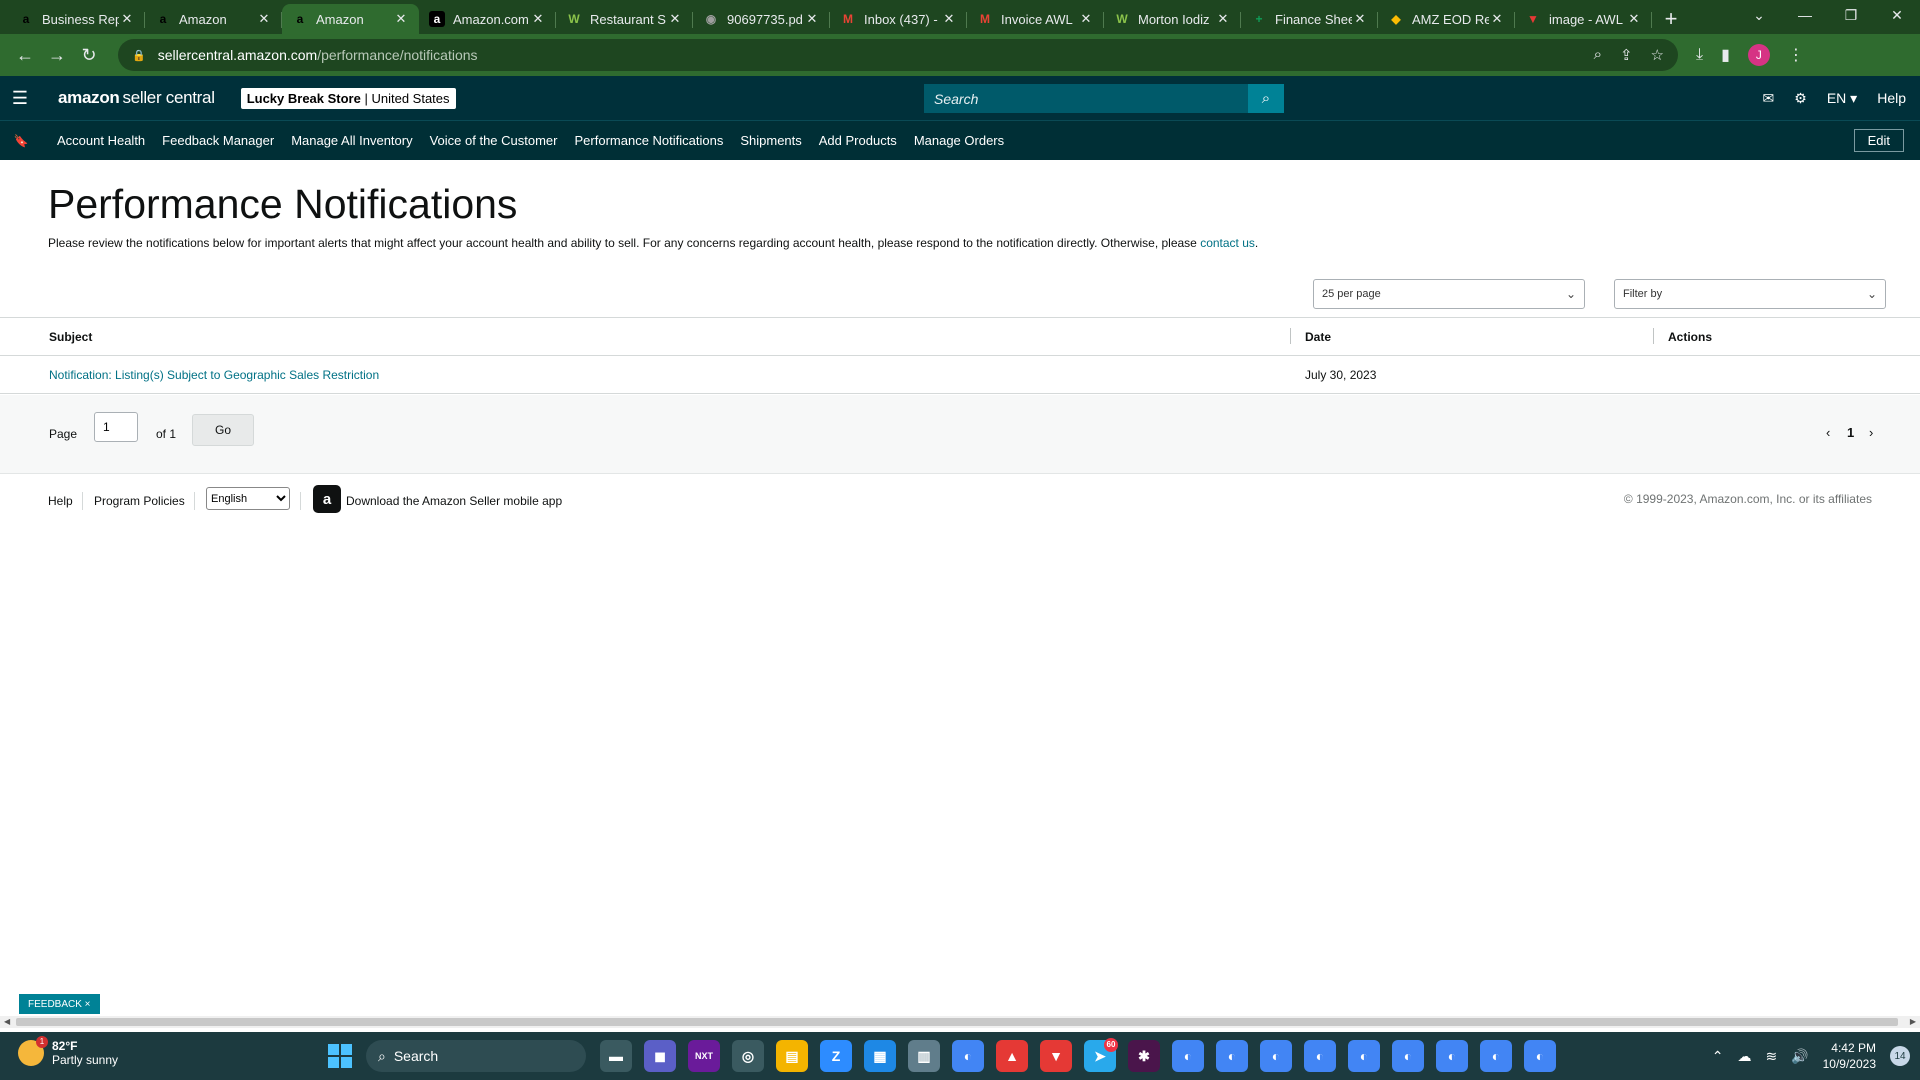  What do you see at coordinates (348, 98) in the screenshot?
I see `store-switcher: Lucky Break Store | United States` at bounding box center [348, 98].